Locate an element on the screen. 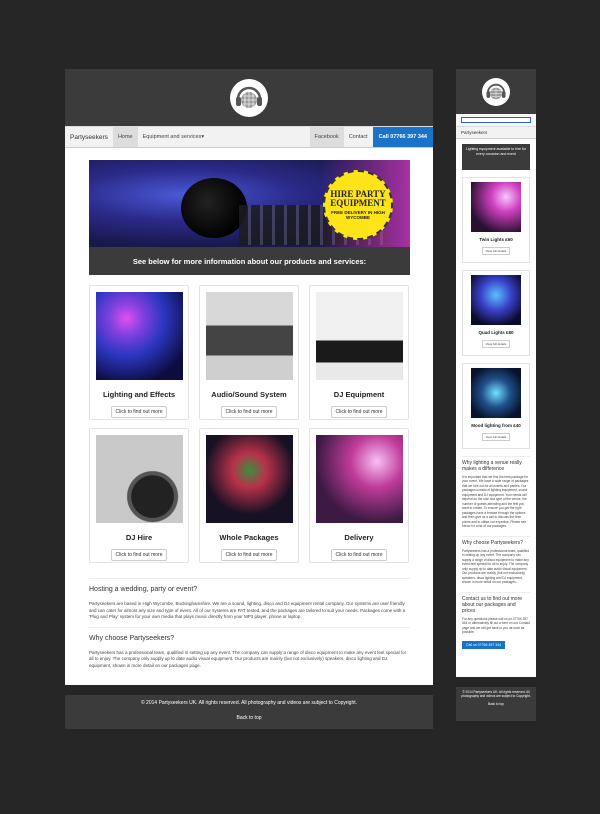 The width and height of the screenshot is (600, 814). lighting-photo is located at coordinates (139, 336).